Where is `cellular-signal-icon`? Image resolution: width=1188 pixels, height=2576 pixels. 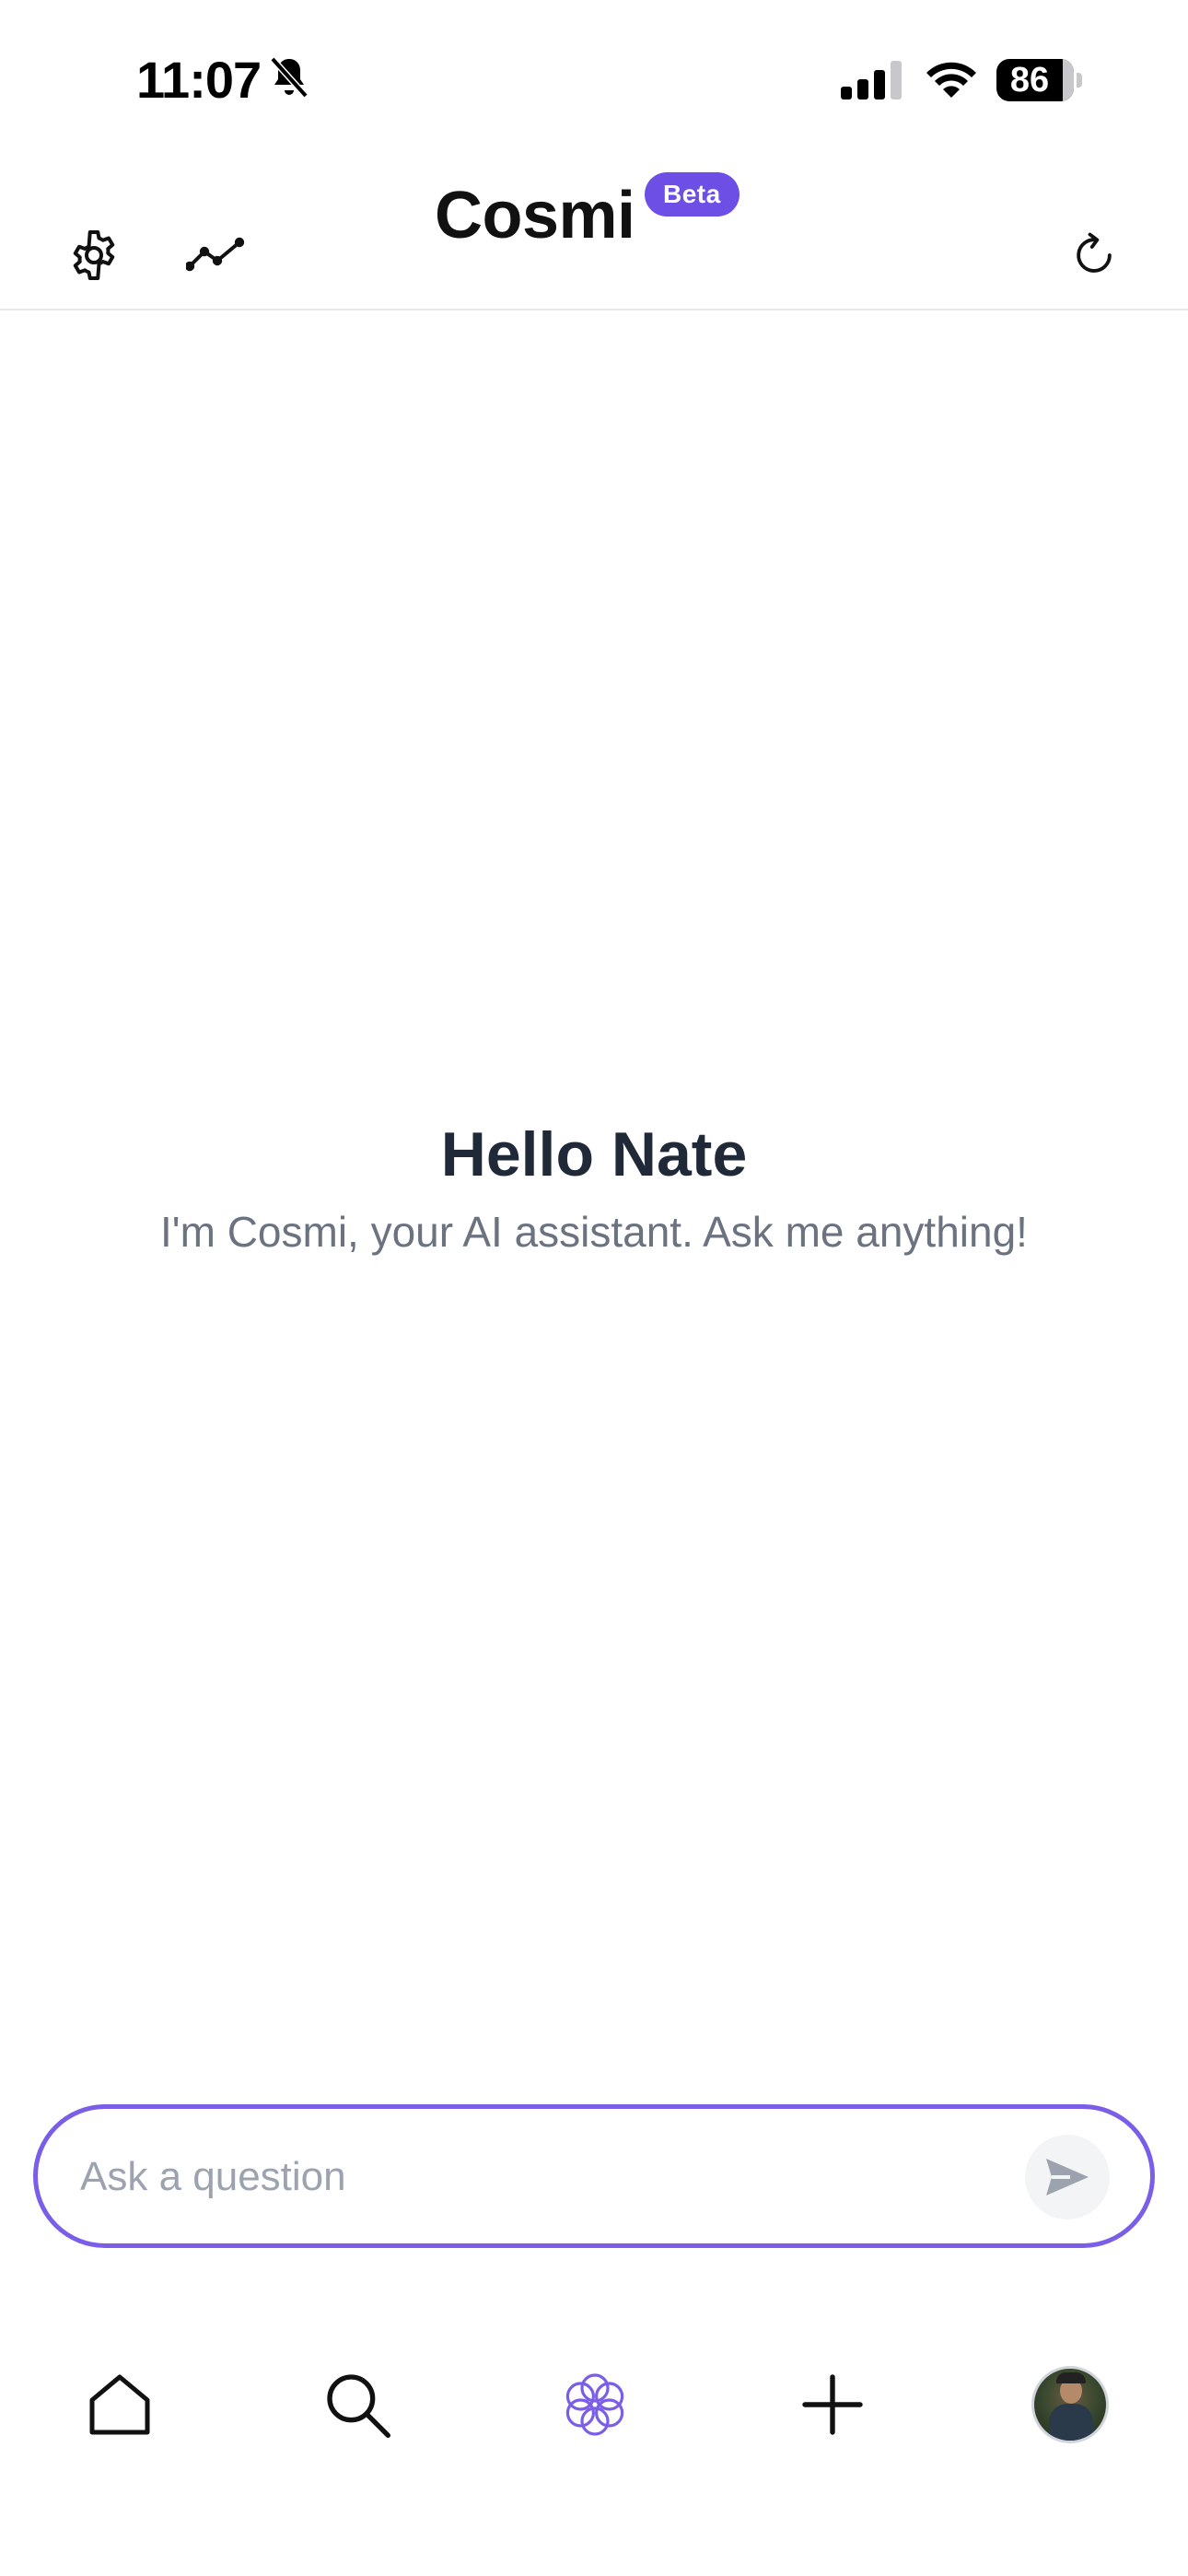 cellular-signal-icon is located at coordinates (871, 80).